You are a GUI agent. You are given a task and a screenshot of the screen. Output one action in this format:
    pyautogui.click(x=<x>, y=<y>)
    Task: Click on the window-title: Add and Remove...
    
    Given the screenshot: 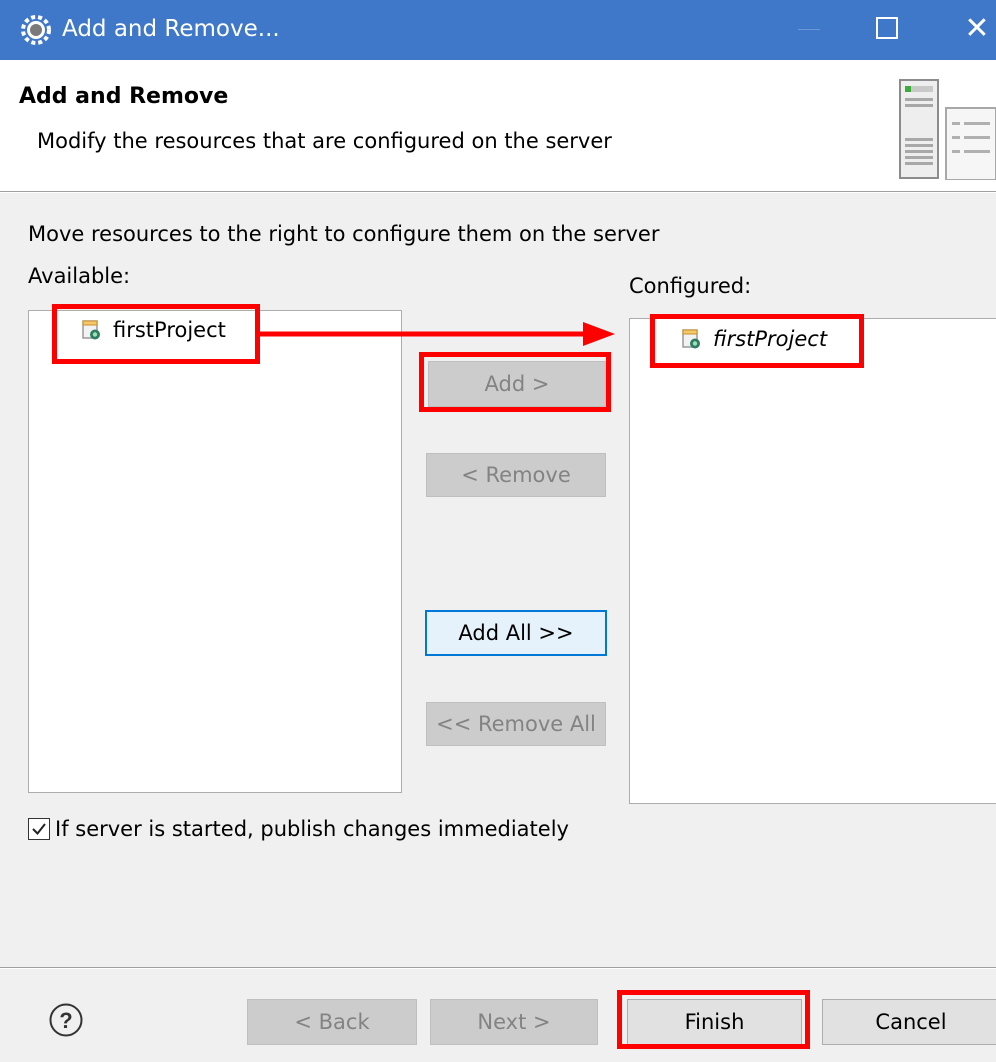 What is the action you would take?
    pyautogui.click(x=171, y=29)
    